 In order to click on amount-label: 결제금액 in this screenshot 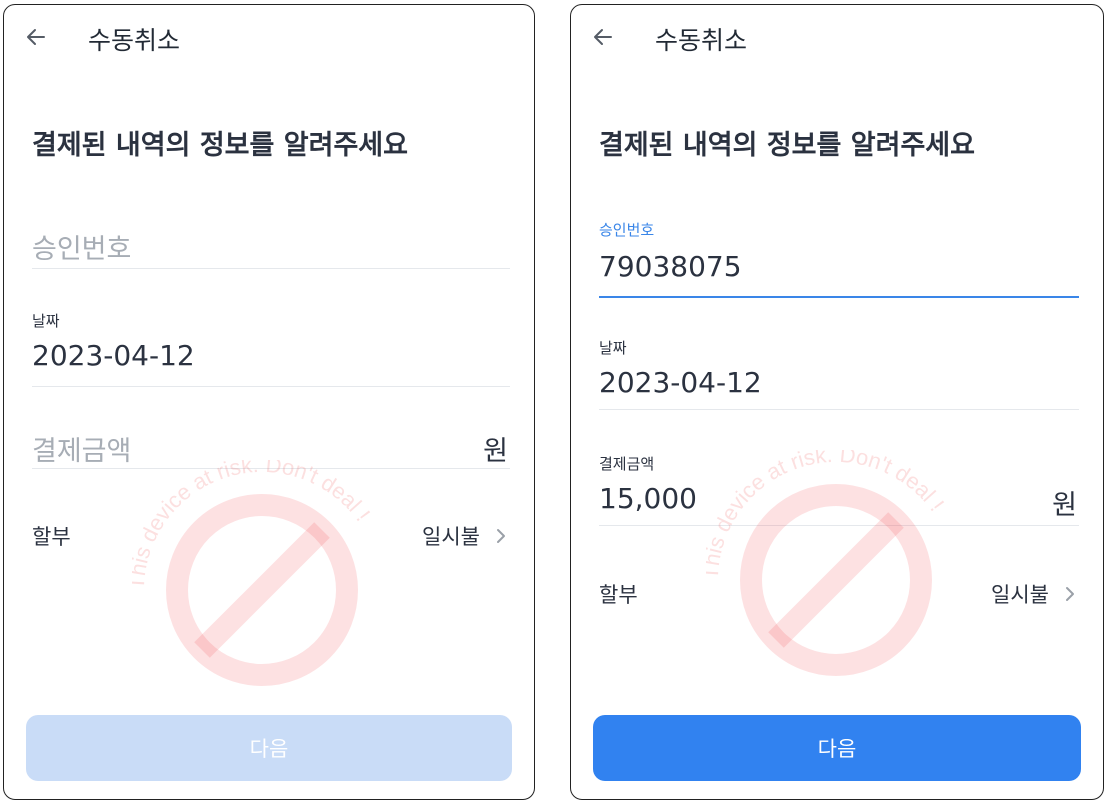, I will do `click(627, 464)`.